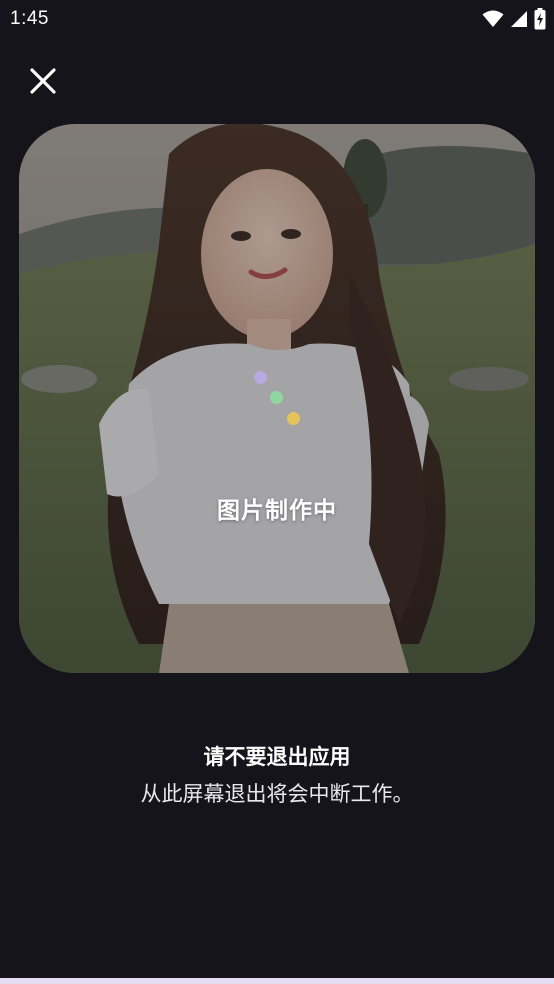 This screenshot has width=554, height=984. Describe the element at coordinates (277, 20) in the screenshot. I see `status-bar: 1:45` at that location.